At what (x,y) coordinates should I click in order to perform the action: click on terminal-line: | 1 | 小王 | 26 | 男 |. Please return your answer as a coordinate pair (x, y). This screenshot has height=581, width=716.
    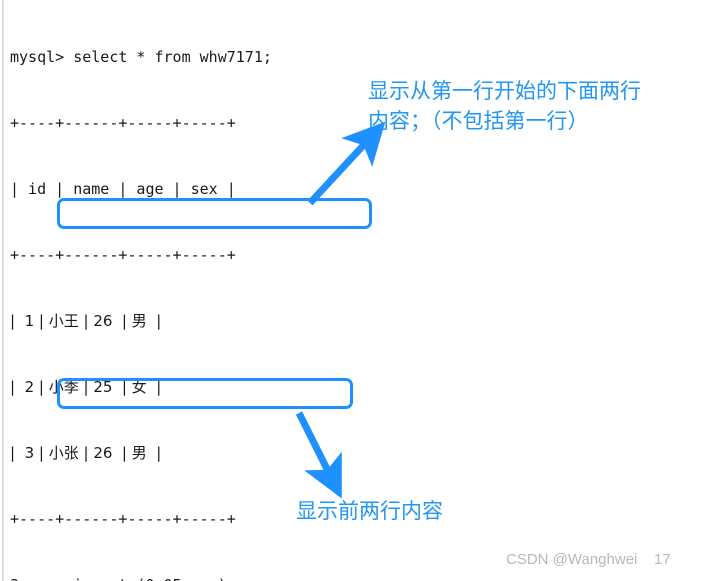
    Looking at the image, I should click on (86, 321).